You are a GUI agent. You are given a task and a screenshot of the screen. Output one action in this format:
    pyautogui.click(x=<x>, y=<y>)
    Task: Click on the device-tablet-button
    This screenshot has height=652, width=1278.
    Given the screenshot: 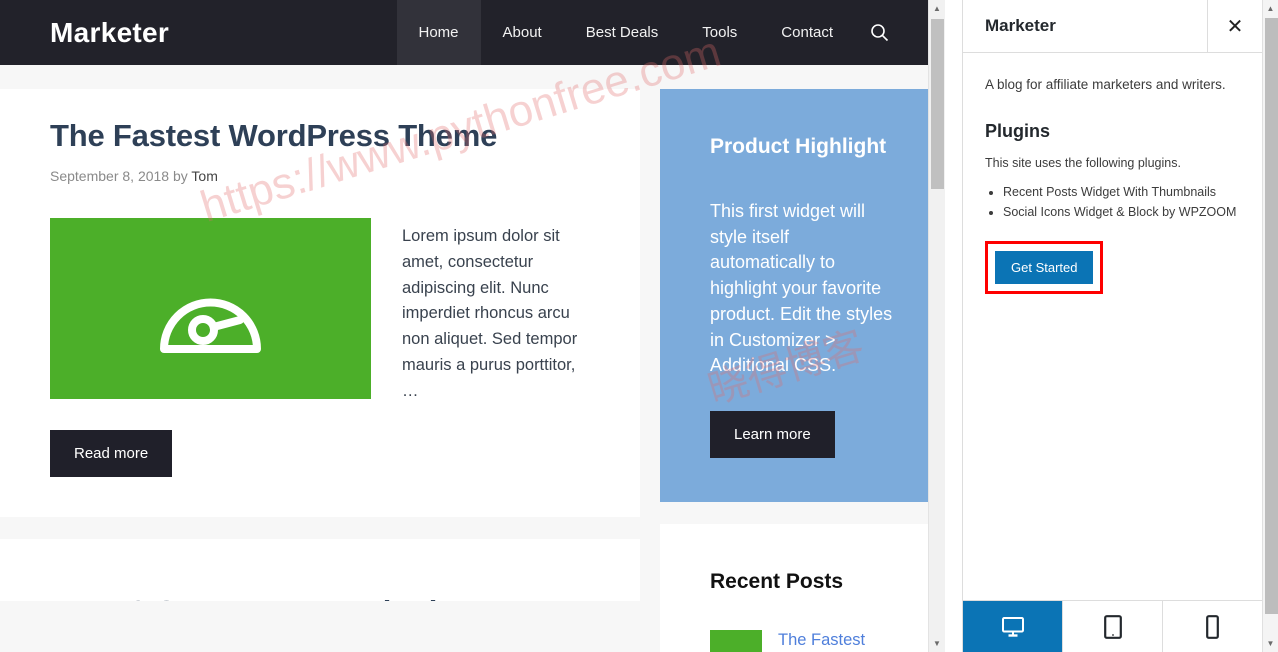 What is the action you would take?
    pyautogui.click(x=1113, y=626)
    